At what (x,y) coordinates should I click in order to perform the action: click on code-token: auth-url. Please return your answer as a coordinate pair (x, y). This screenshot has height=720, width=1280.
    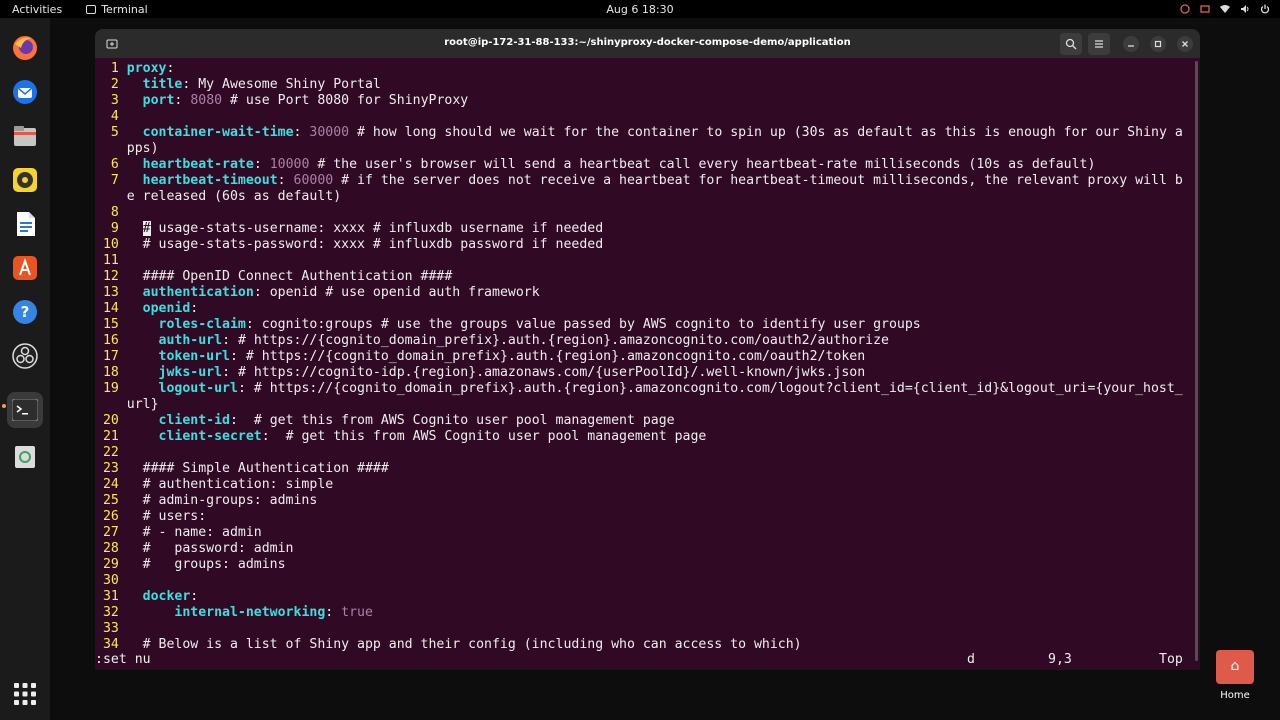
    Looking at the image, I should click on (190, 340).